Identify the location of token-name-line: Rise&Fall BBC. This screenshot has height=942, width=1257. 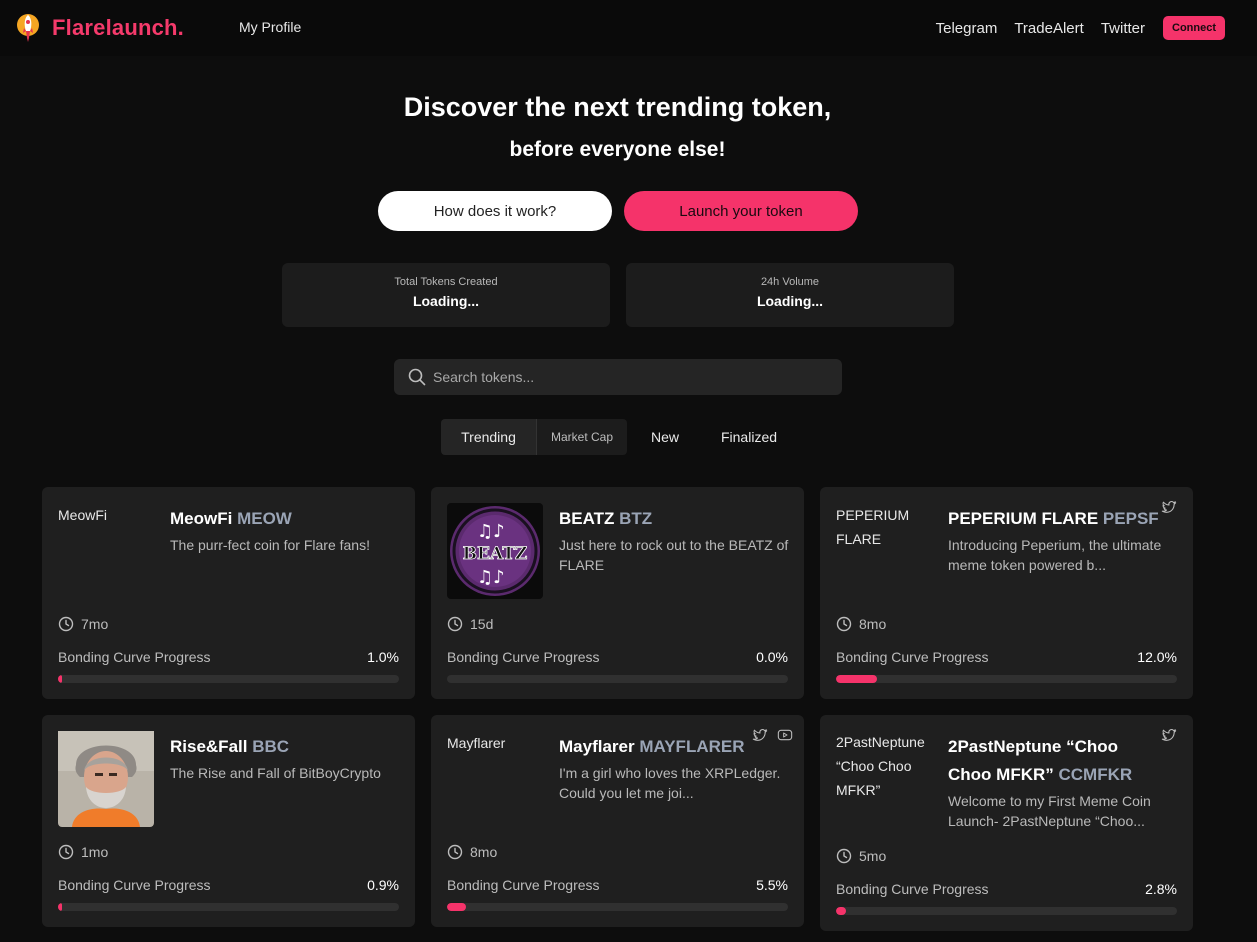
(229, 747).